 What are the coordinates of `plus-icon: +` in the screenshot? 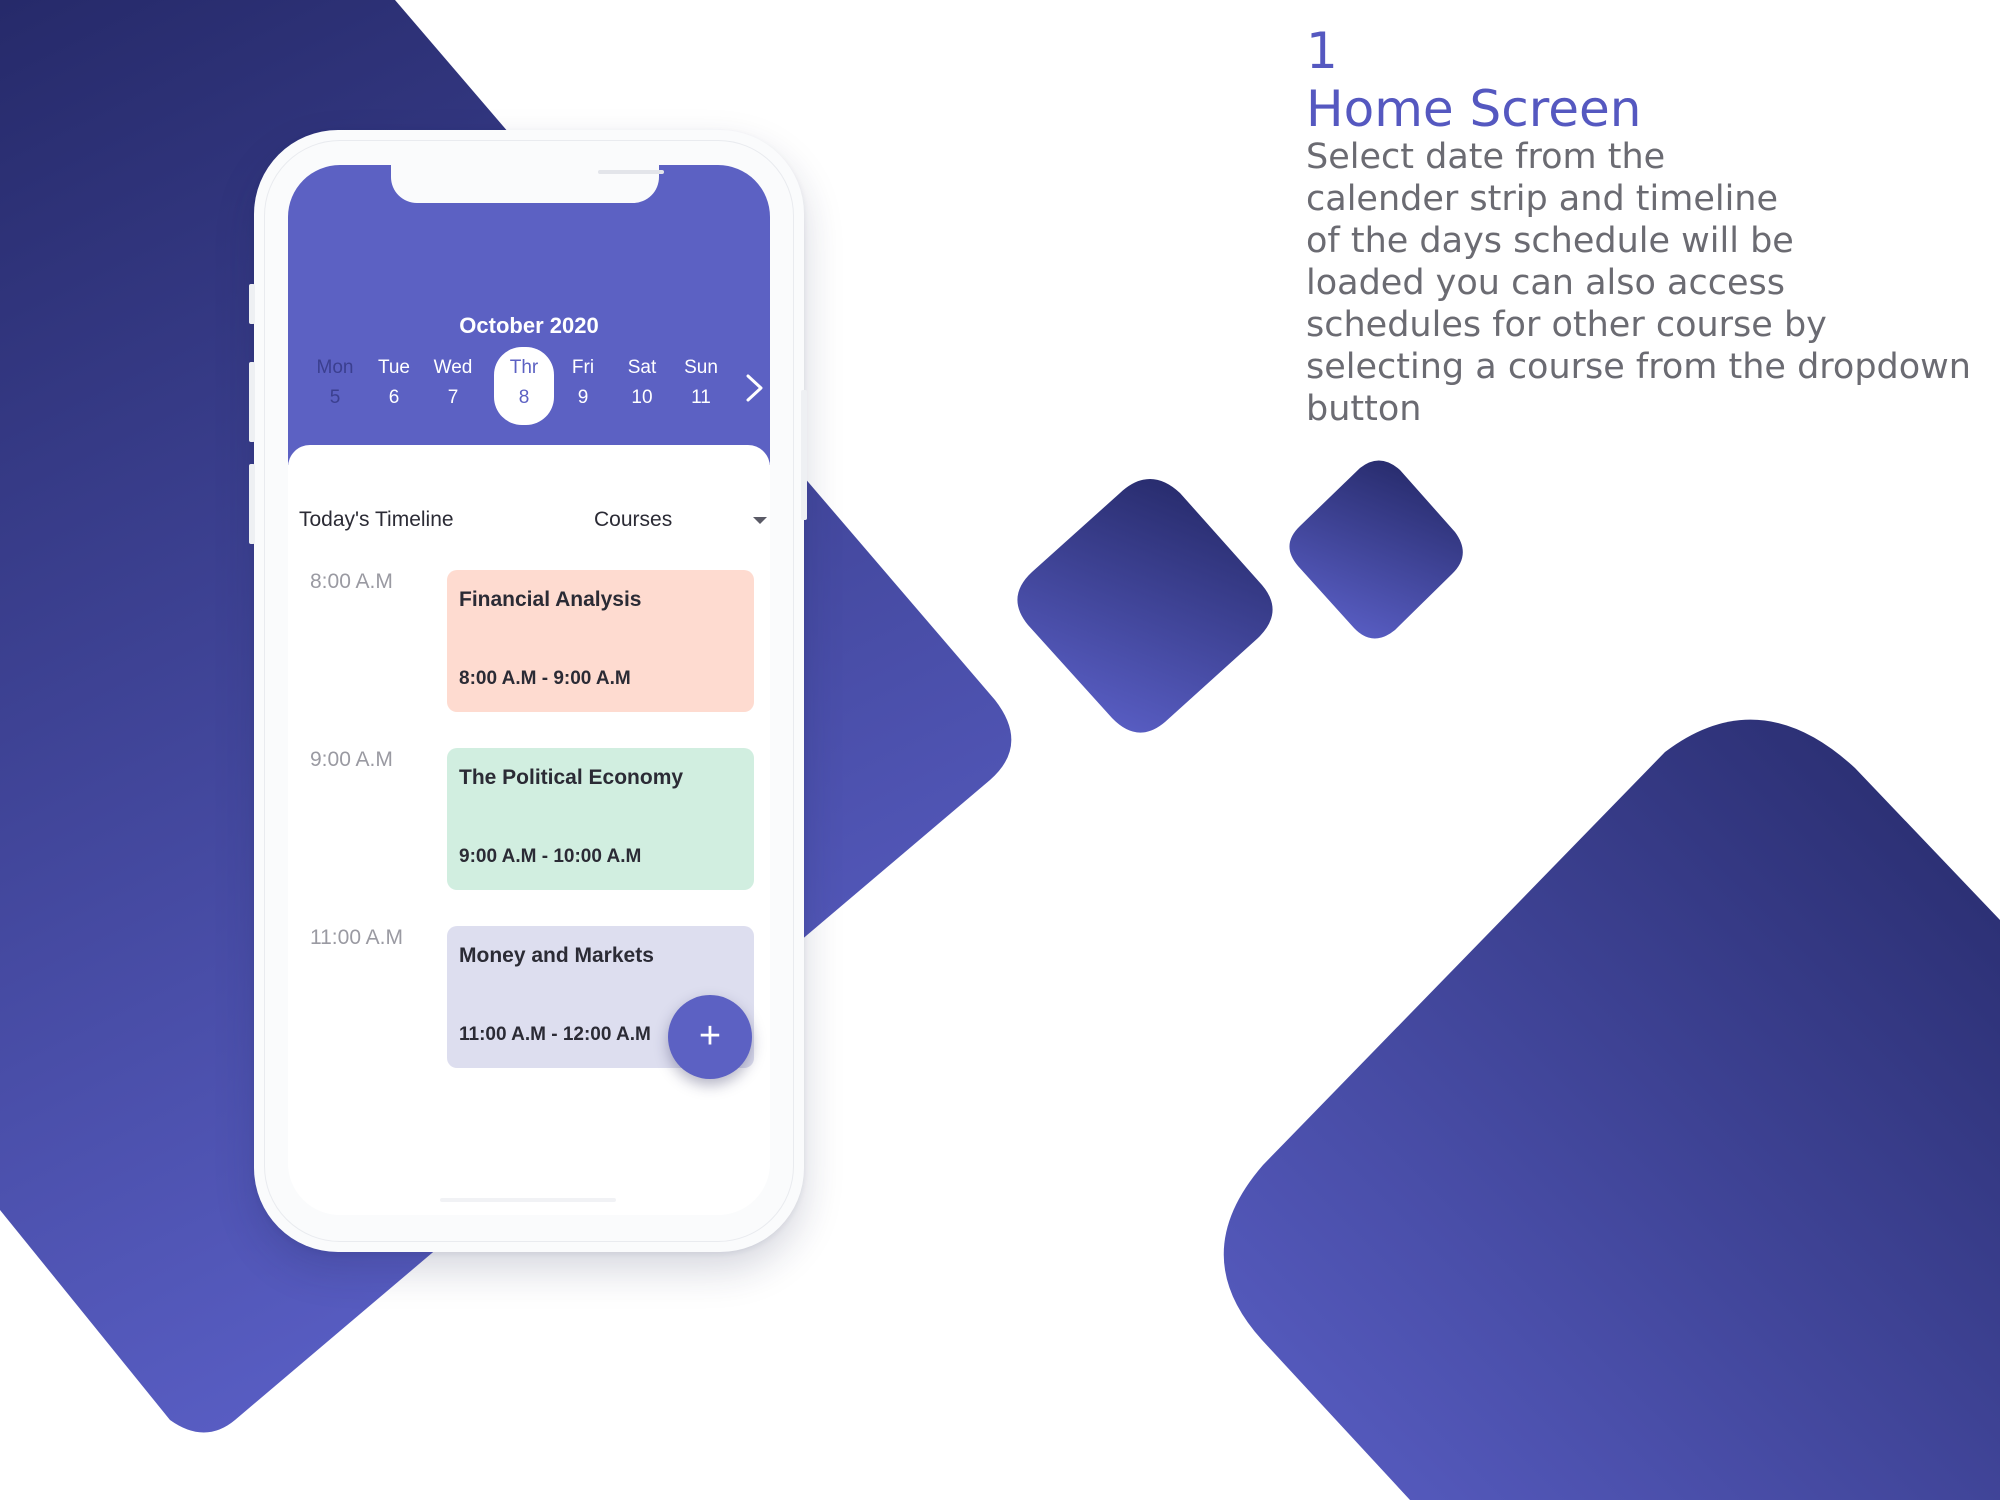 It's located at (710, 1036).